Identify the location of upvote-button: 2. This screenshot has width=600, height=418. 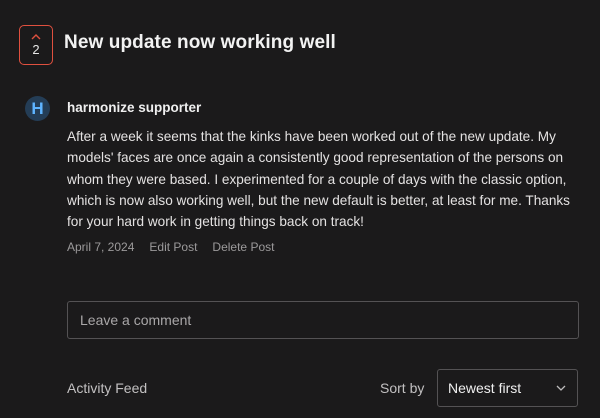
(36, 45).